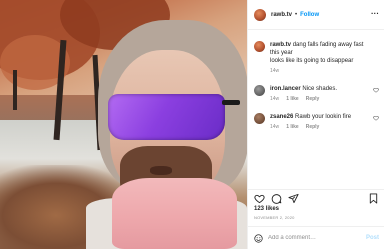  What do you see at coordinates (312, 61) in the screenshot?
I see `caption-line-3: looks like its going to disappear` at bounding box center [312, 61].